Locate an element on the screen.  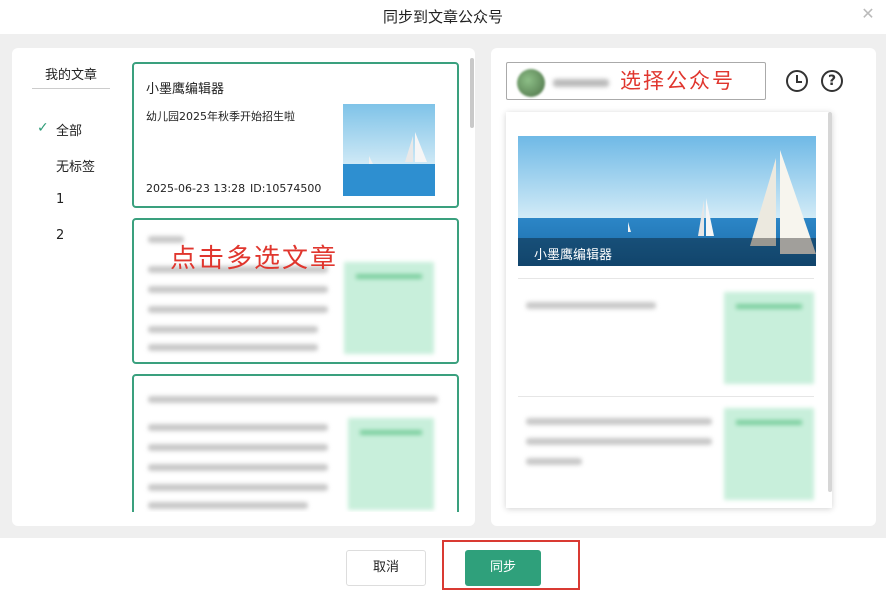
preview-cover: 小墨鹰编辑器 is located at coordinates (667, 201).